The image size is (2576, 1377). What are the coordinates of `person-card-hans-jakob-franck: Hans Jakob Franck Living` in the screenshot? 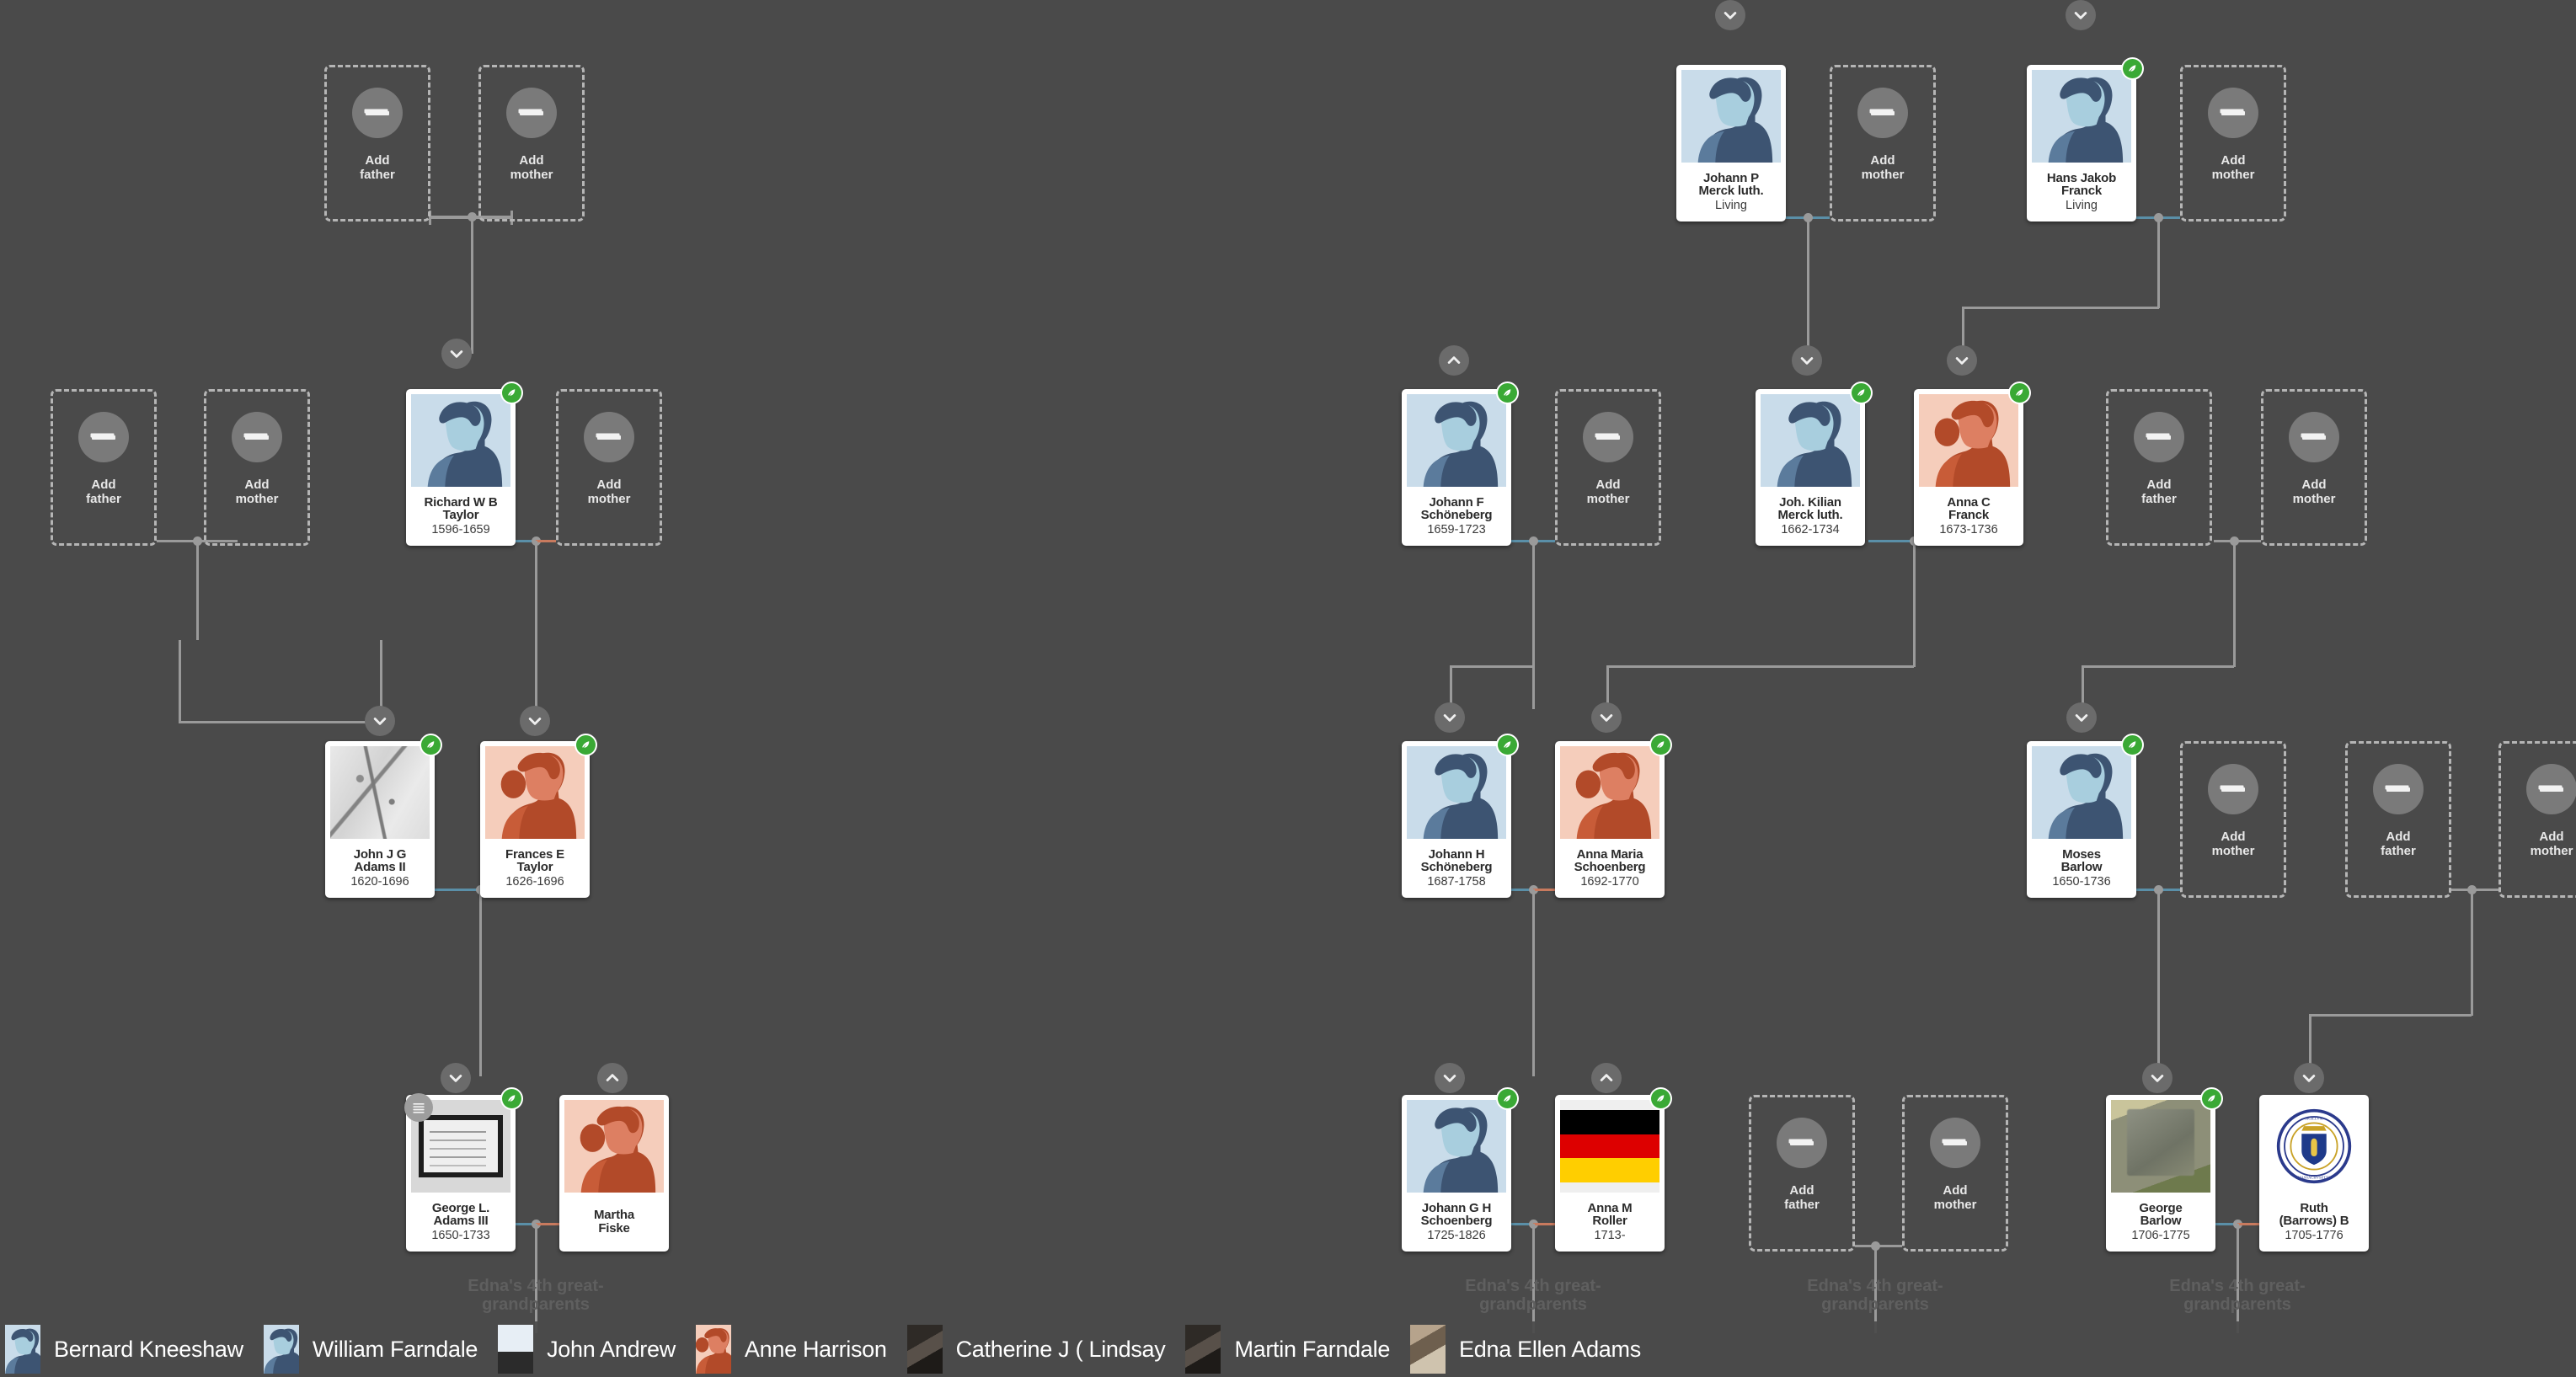 It's located at (2085, 139).